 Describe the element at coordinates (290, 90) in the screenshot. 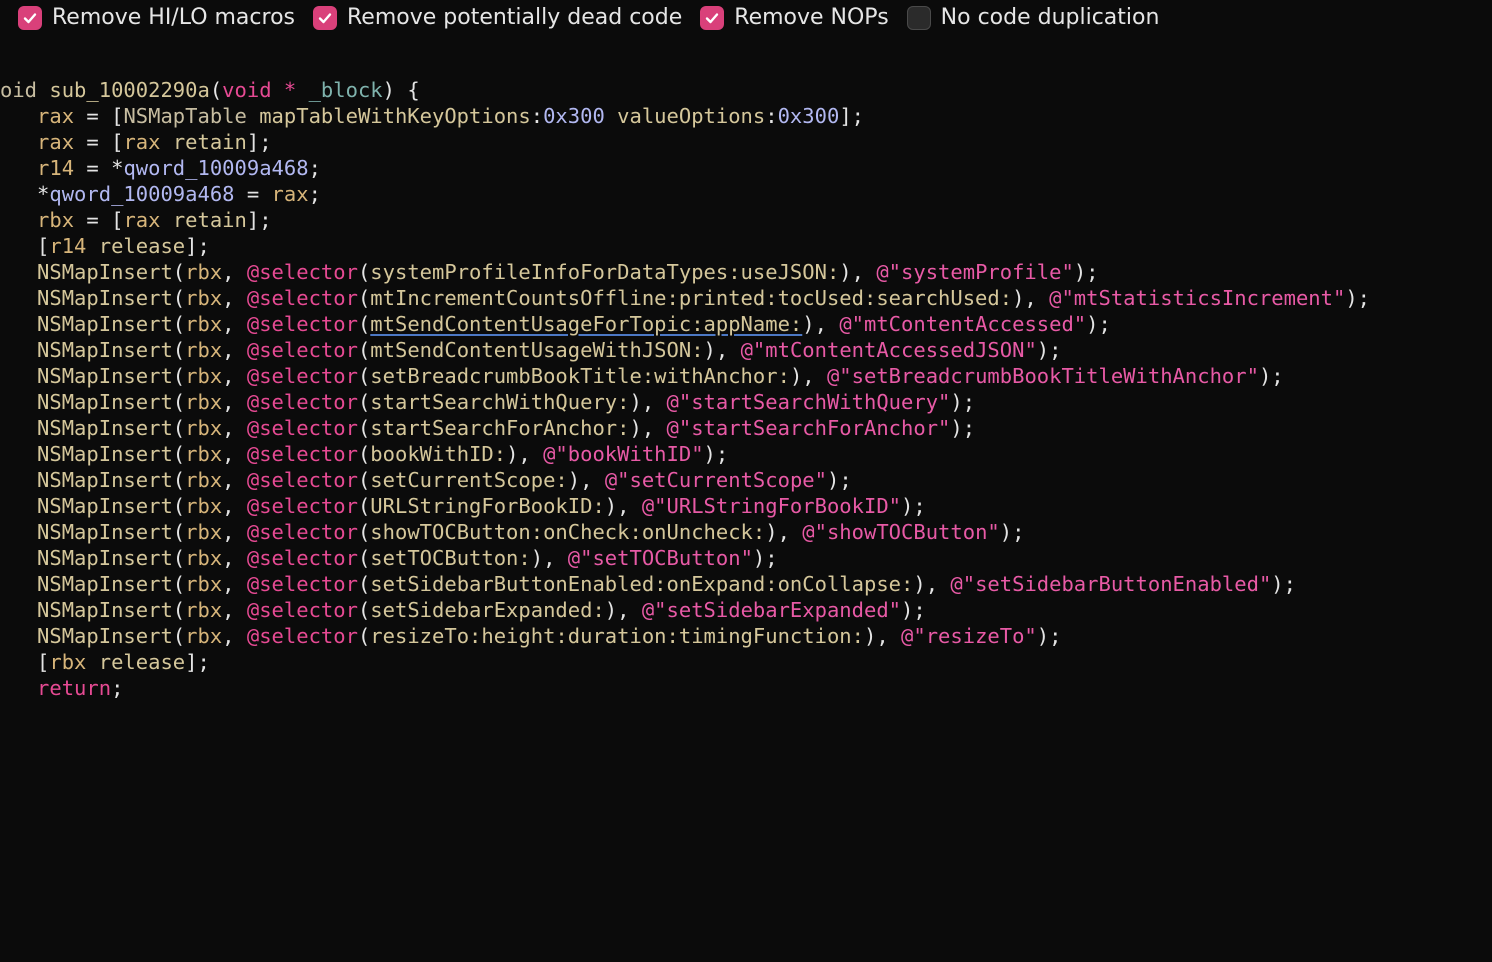

I see `code-token: *` at that location.